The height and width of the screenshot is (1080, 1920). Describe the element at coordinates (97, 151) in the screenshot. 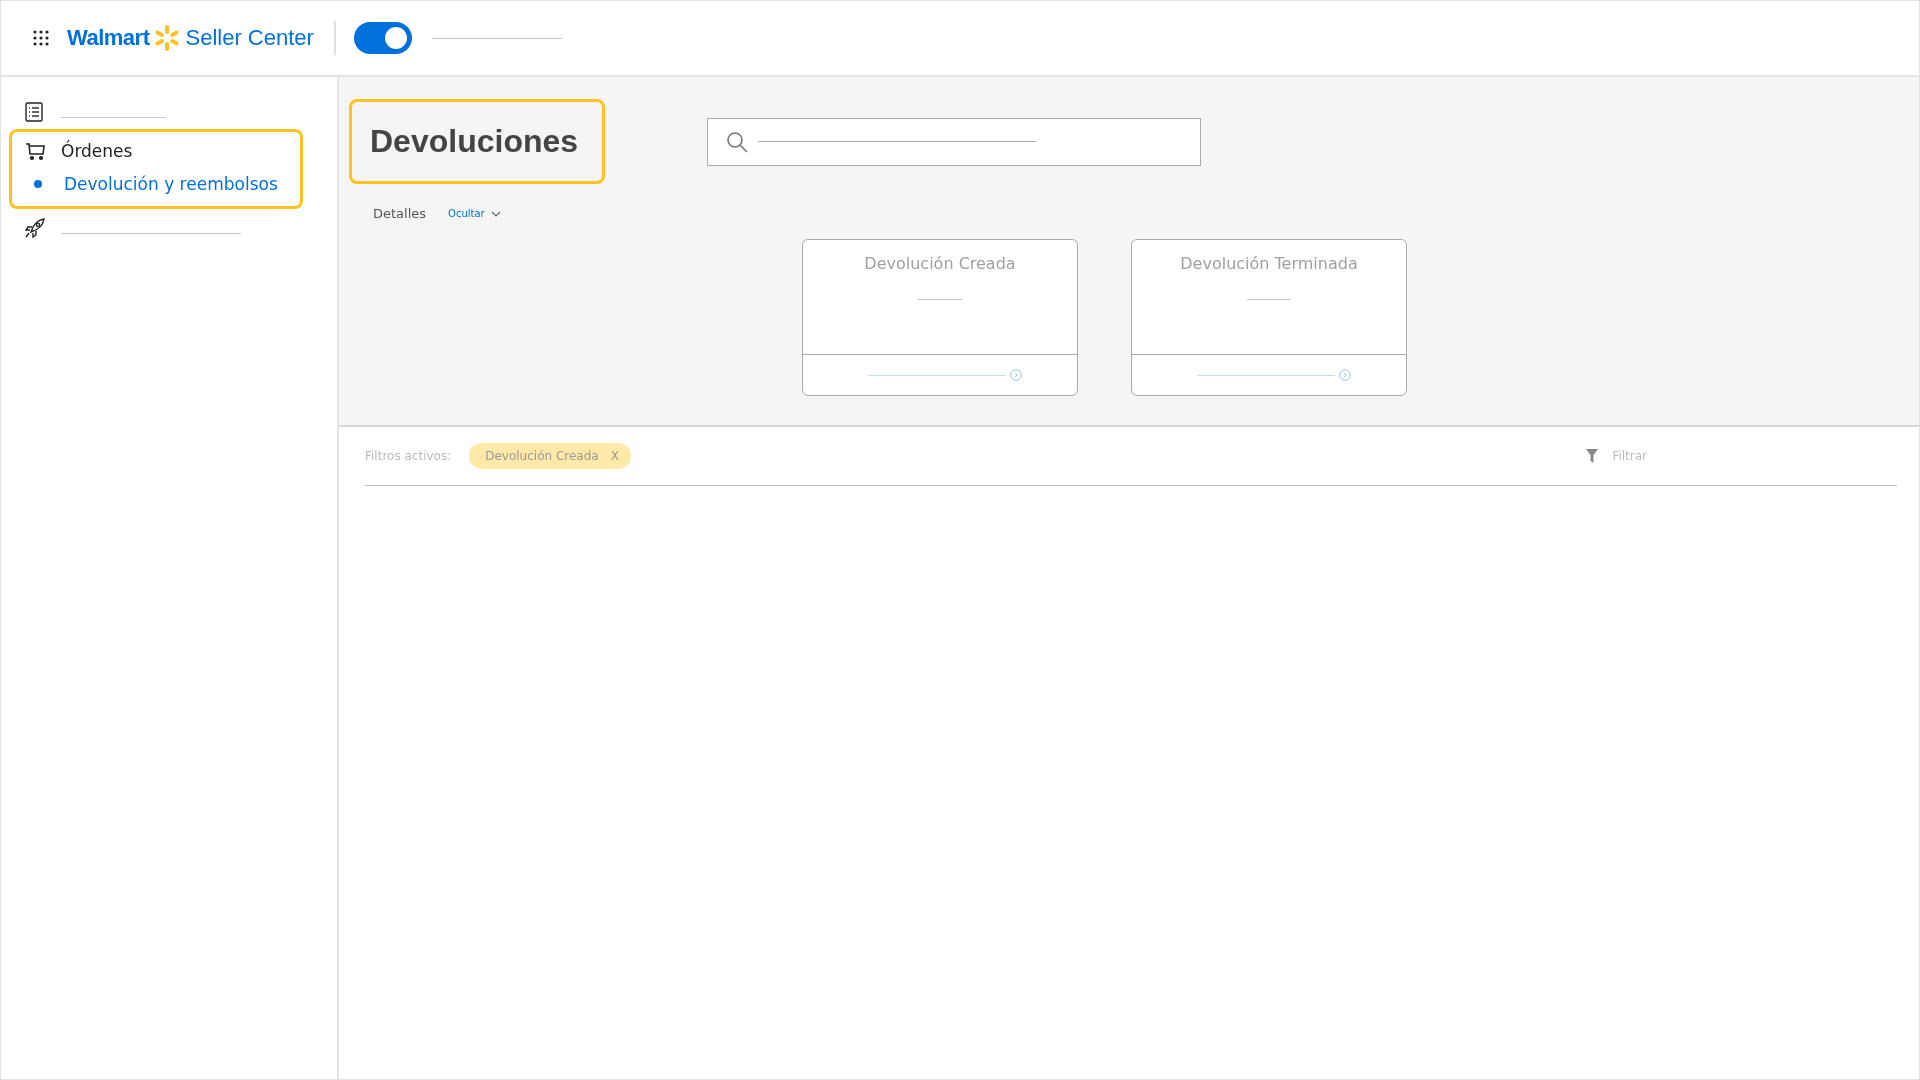

I see `sidebar-item: Órdenes` at that location.